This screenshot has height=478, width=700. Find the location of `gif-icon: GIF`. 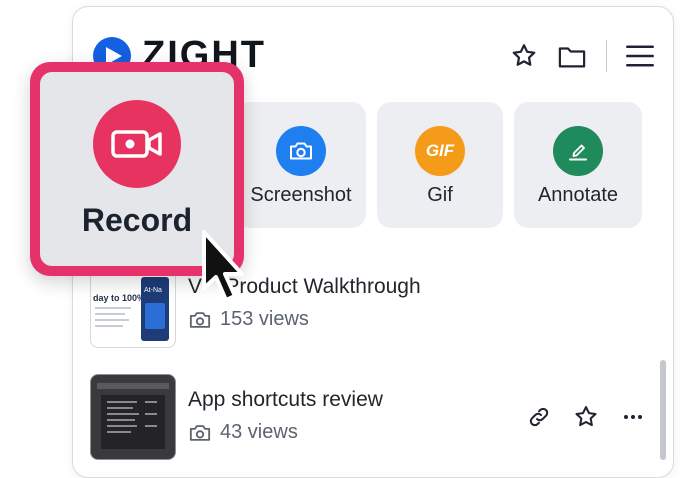

gif-icon: GIF is located at coordinates (440, 150).